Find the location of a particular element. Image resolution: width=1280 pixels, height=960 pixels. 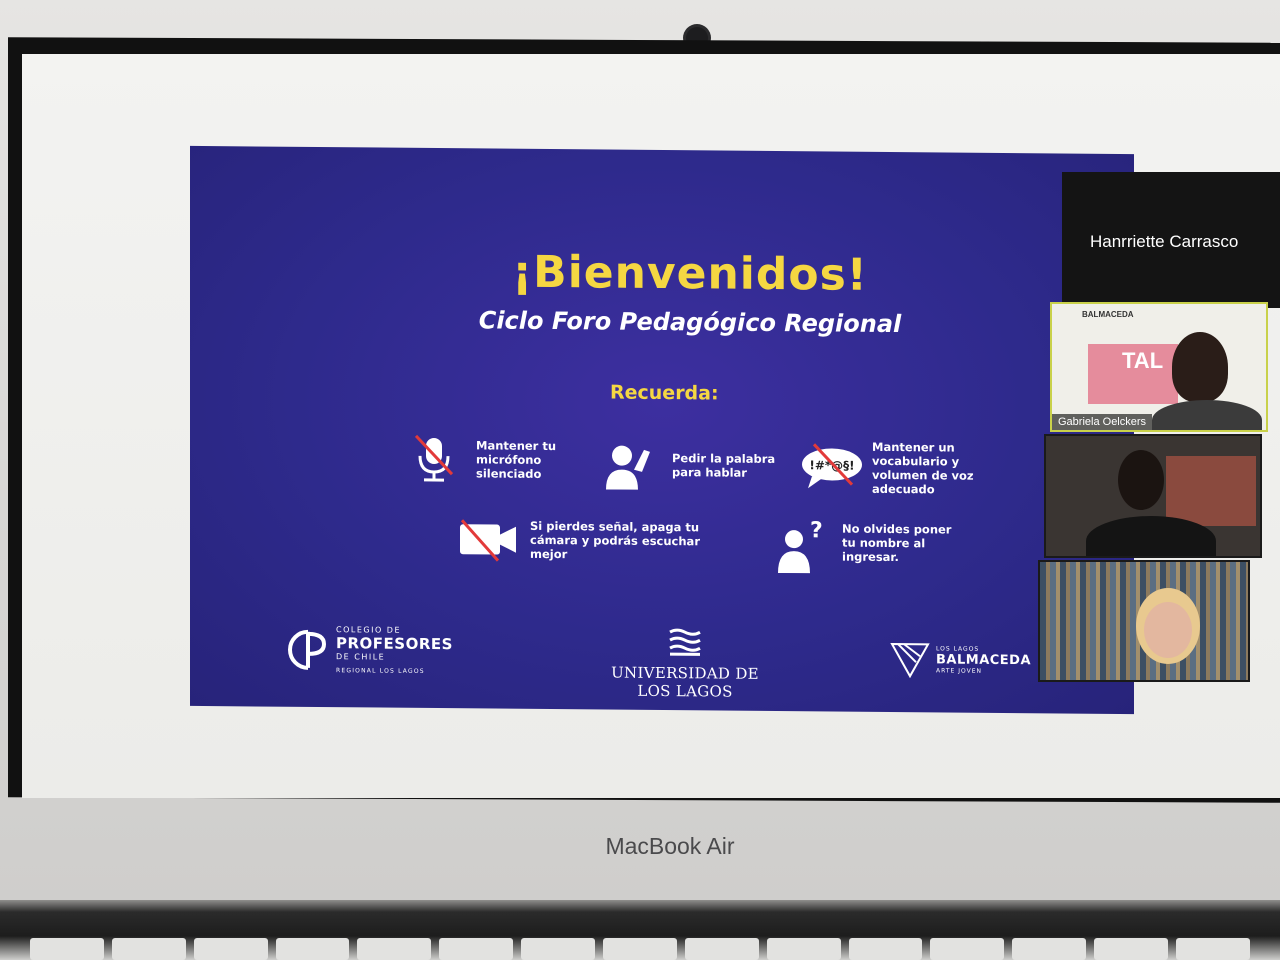

backdrop-text: BALMACEDA is located at coordinates (1108, 314).